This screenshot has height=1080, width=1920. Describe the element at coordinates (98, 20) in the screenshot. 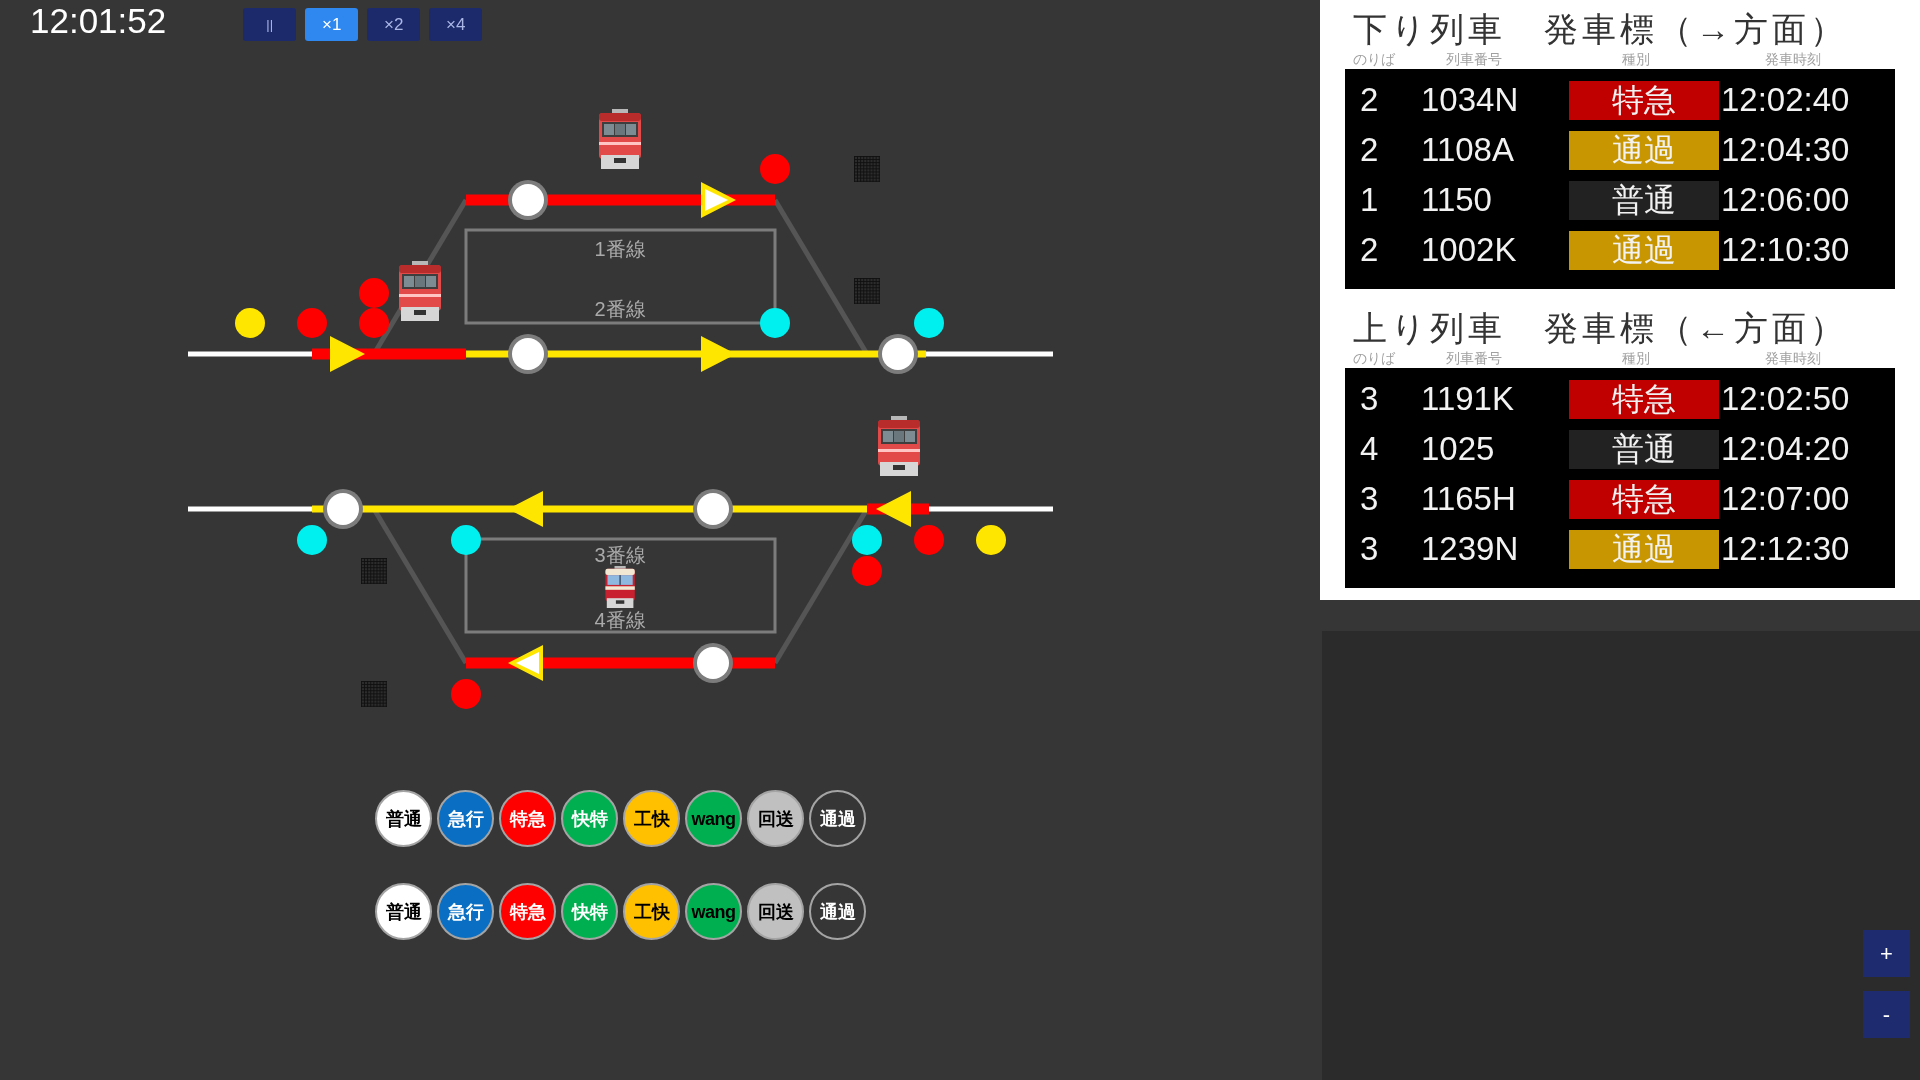

I see `clock-time: 12:01:52` at that location.